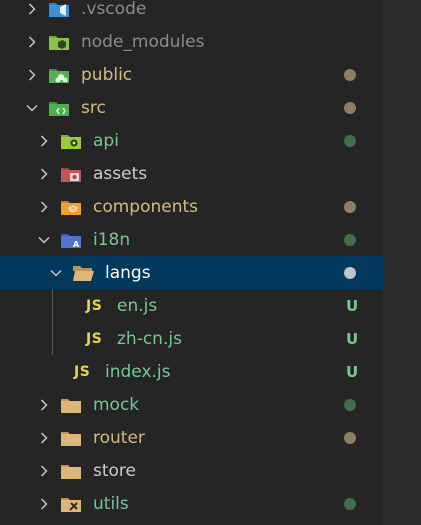  I want to click on item-label: public, so click(107, 74).